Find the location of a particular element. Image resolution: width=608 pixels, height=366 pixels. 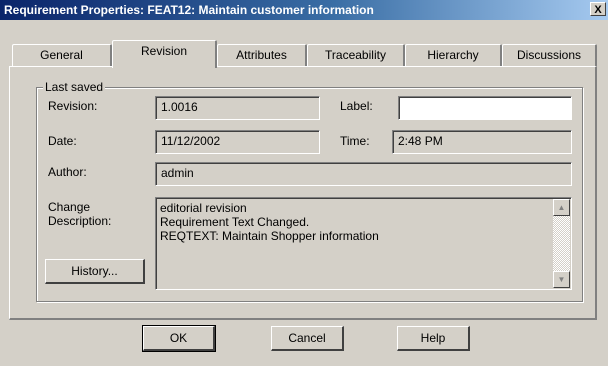

ok-button: OK is located at coordinates (179, 338).